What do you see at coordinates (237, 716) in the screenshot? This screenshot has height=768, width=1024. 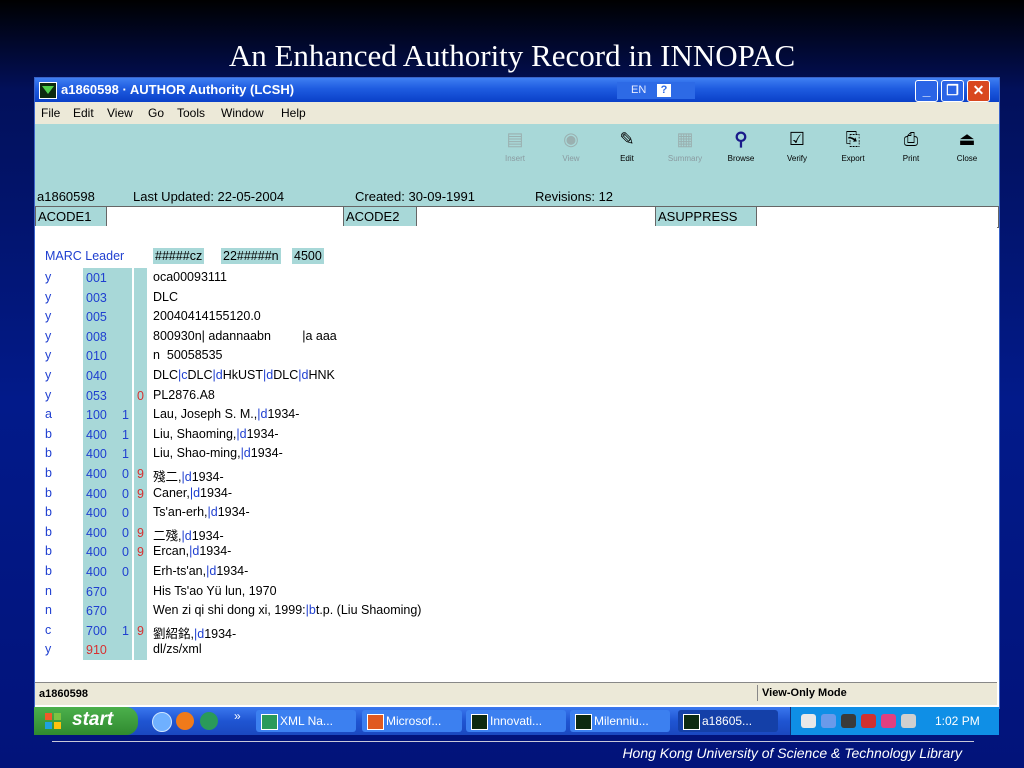 I see `quicklaunch-overflow-icon: »` at bounding box center [237, 716].